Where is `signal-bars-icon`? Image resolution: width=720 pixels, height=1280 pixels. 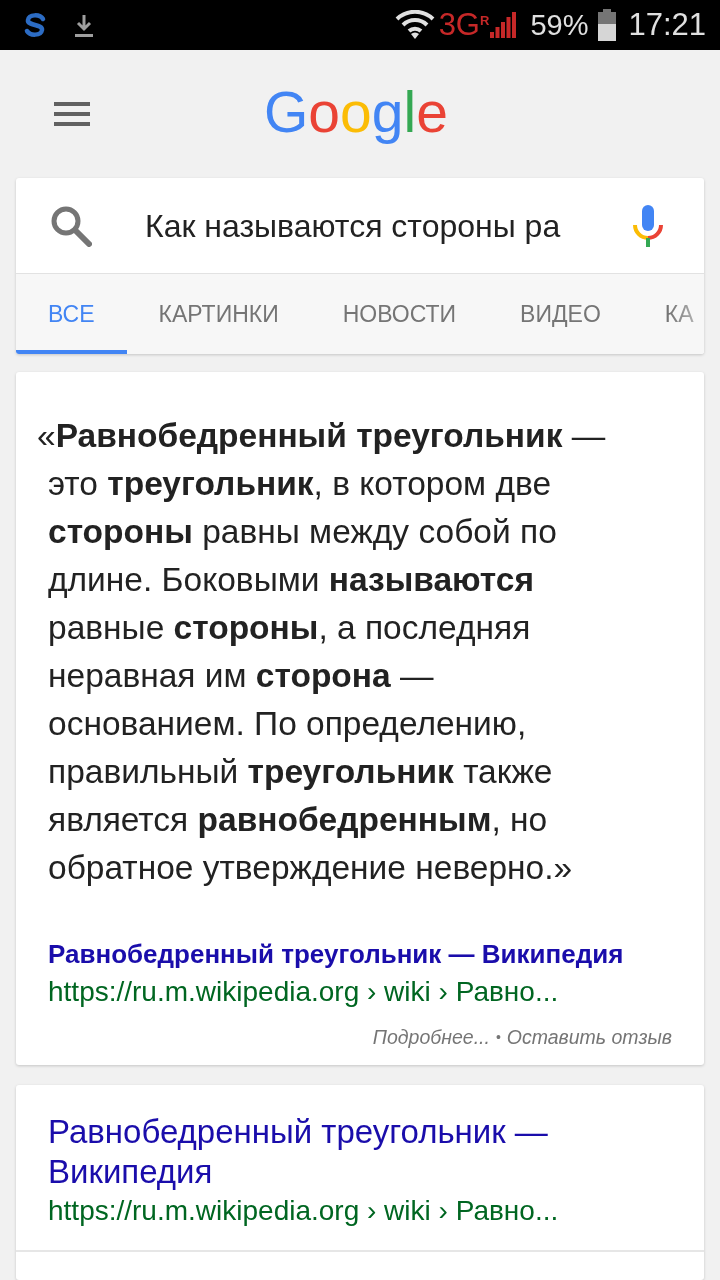 signal-bars-icon is located at coordinates (503, 25).